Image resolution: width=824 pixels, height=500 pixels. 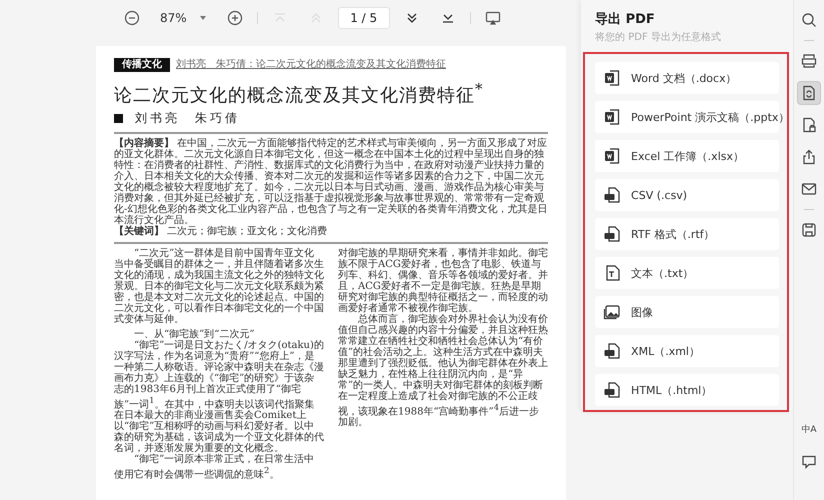 I want to click on screen-icon, so click(x=492, y=18).